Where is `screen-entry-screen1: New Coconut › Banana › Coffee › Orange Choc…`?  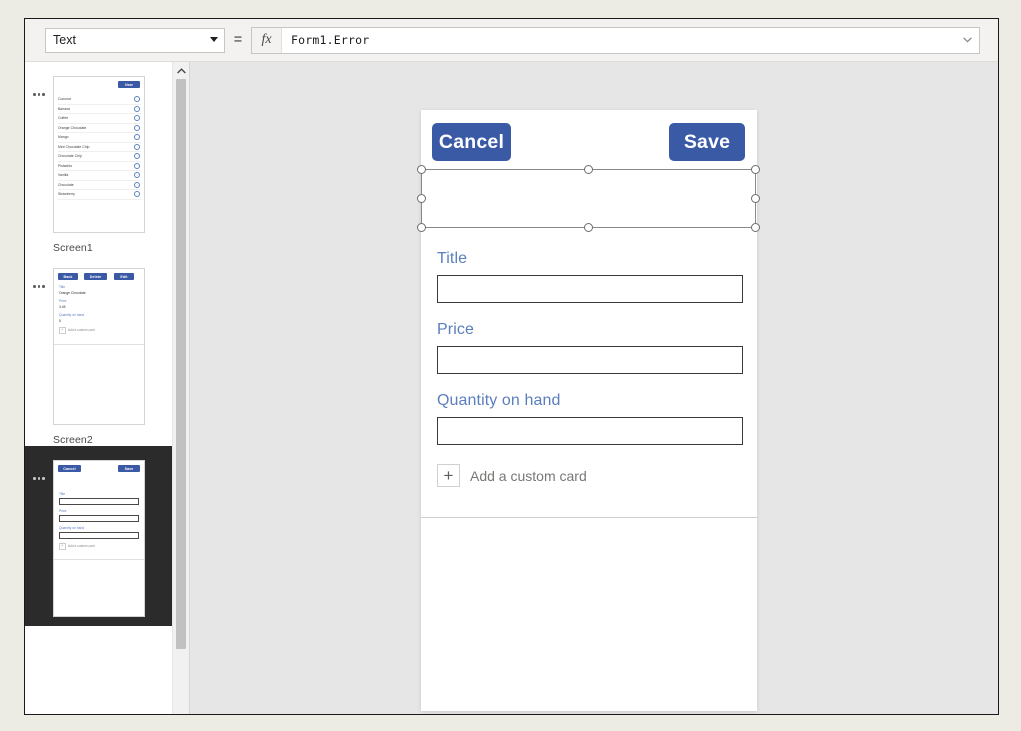
screen-entry-screen1: New Coconut › Banana › Coffee › Orange Choc… is located at coordinates (107, 158).